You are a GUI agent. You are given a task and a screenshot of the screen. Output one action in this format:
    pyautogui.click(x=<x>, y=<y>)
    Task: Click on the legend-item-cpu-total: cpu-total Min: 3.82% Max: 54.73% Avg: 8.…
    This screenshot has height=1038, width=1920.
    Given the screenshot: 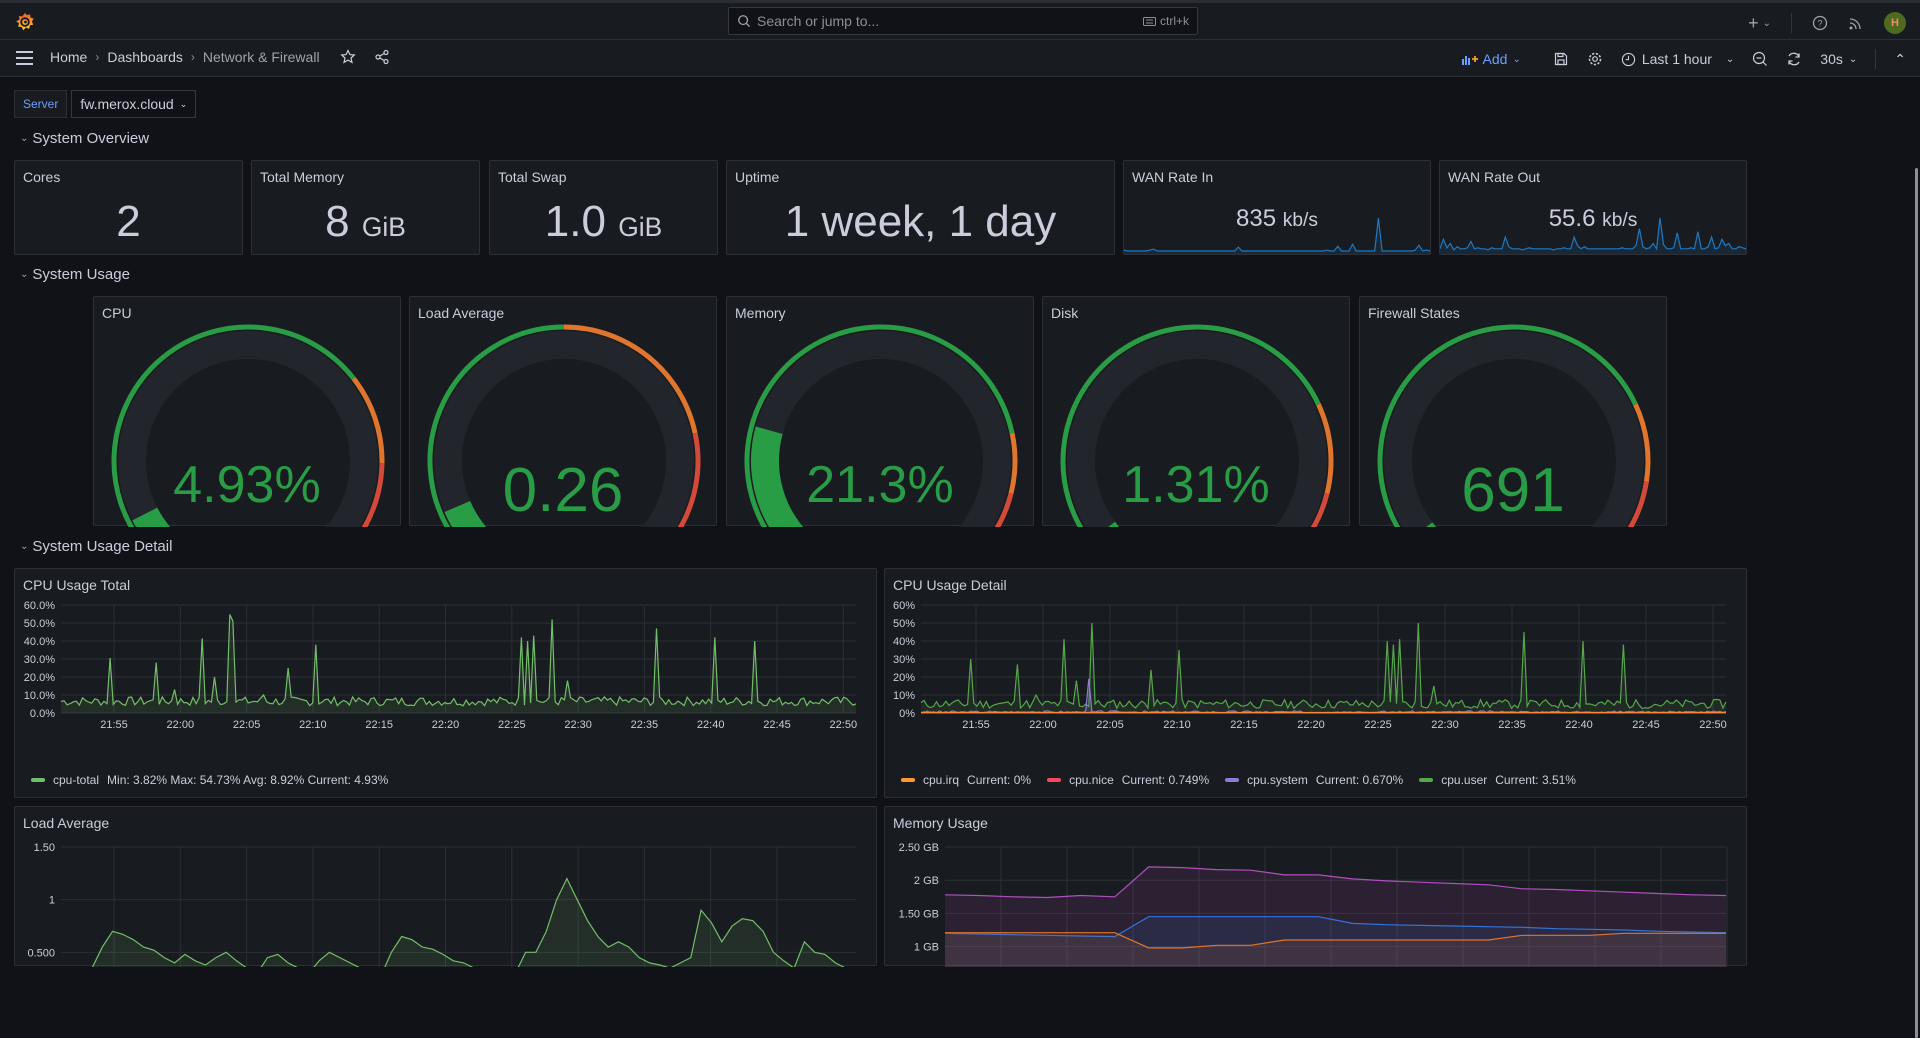 What is the action you would take?
    pyautogui.click(x=209, y=780)
    